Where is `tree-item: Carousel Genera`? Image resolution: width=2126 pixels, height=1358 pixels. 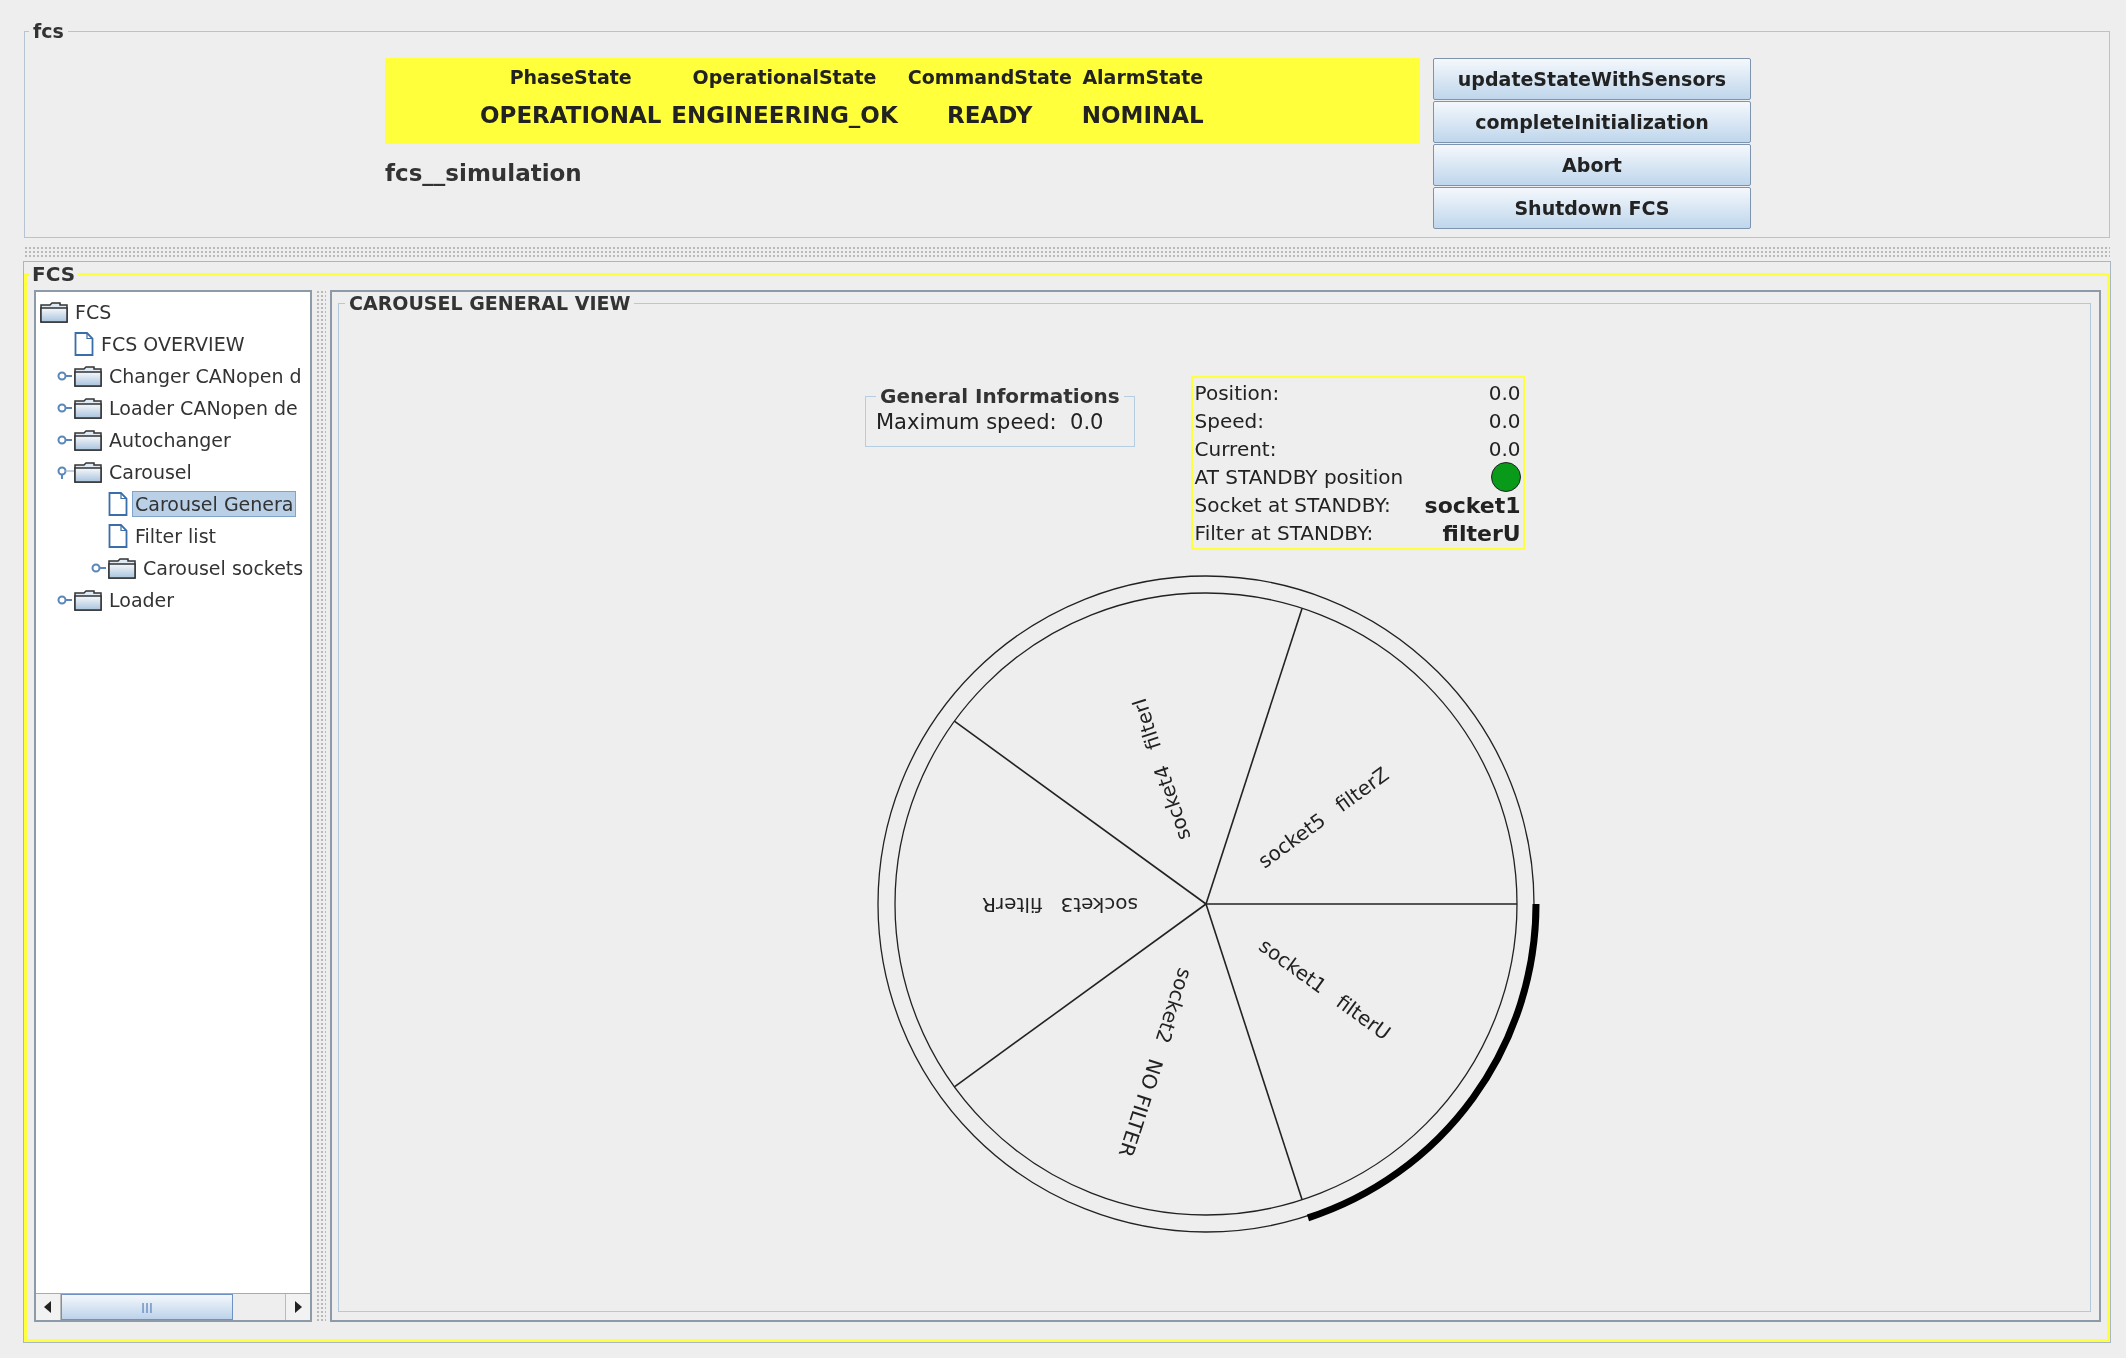 tree-item: Carousel Genera is located at coordinates (214, 504).